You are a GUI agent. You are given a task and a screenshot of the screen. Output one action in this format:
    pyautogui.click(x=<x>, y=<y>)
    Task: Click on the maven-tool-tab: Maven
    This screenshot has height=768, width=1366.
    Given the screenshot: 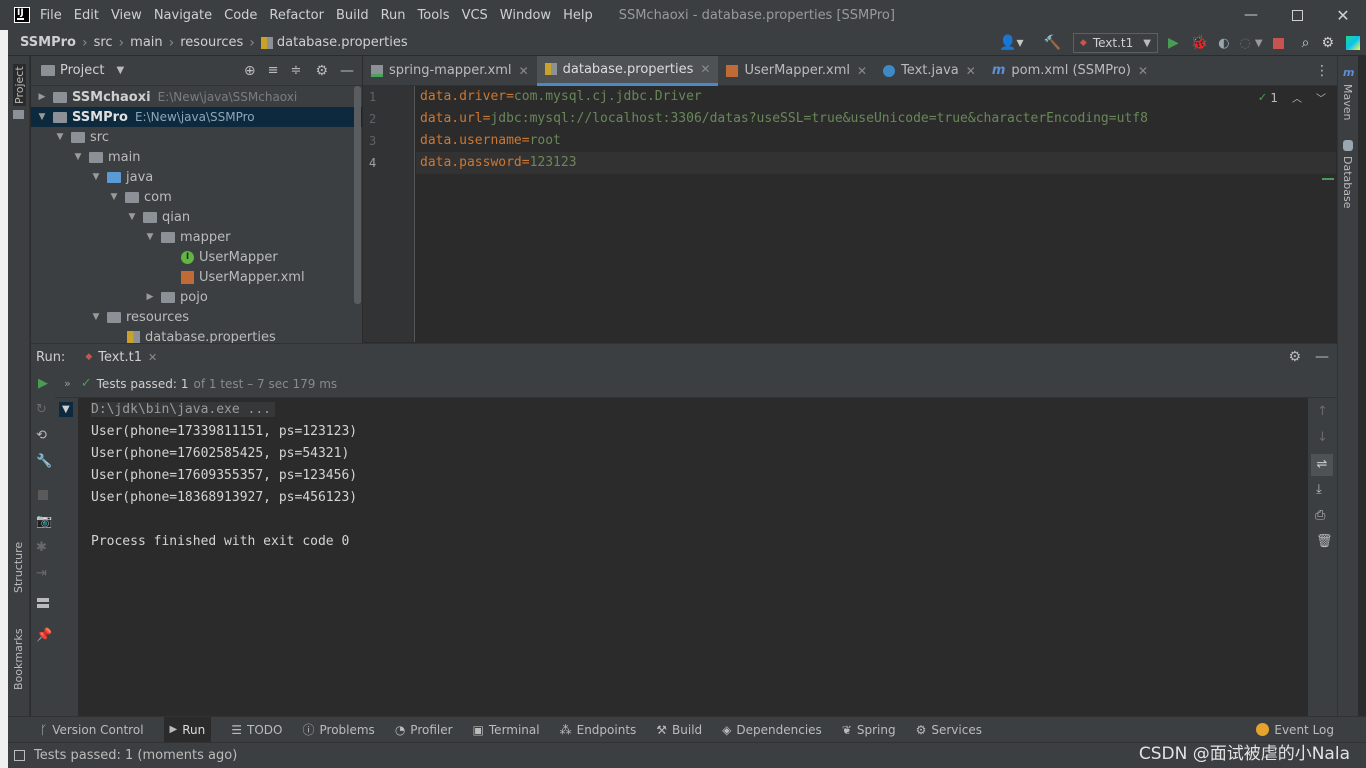 What is the action you would take?
    pyautogui.click(x=1347, y=102)
    